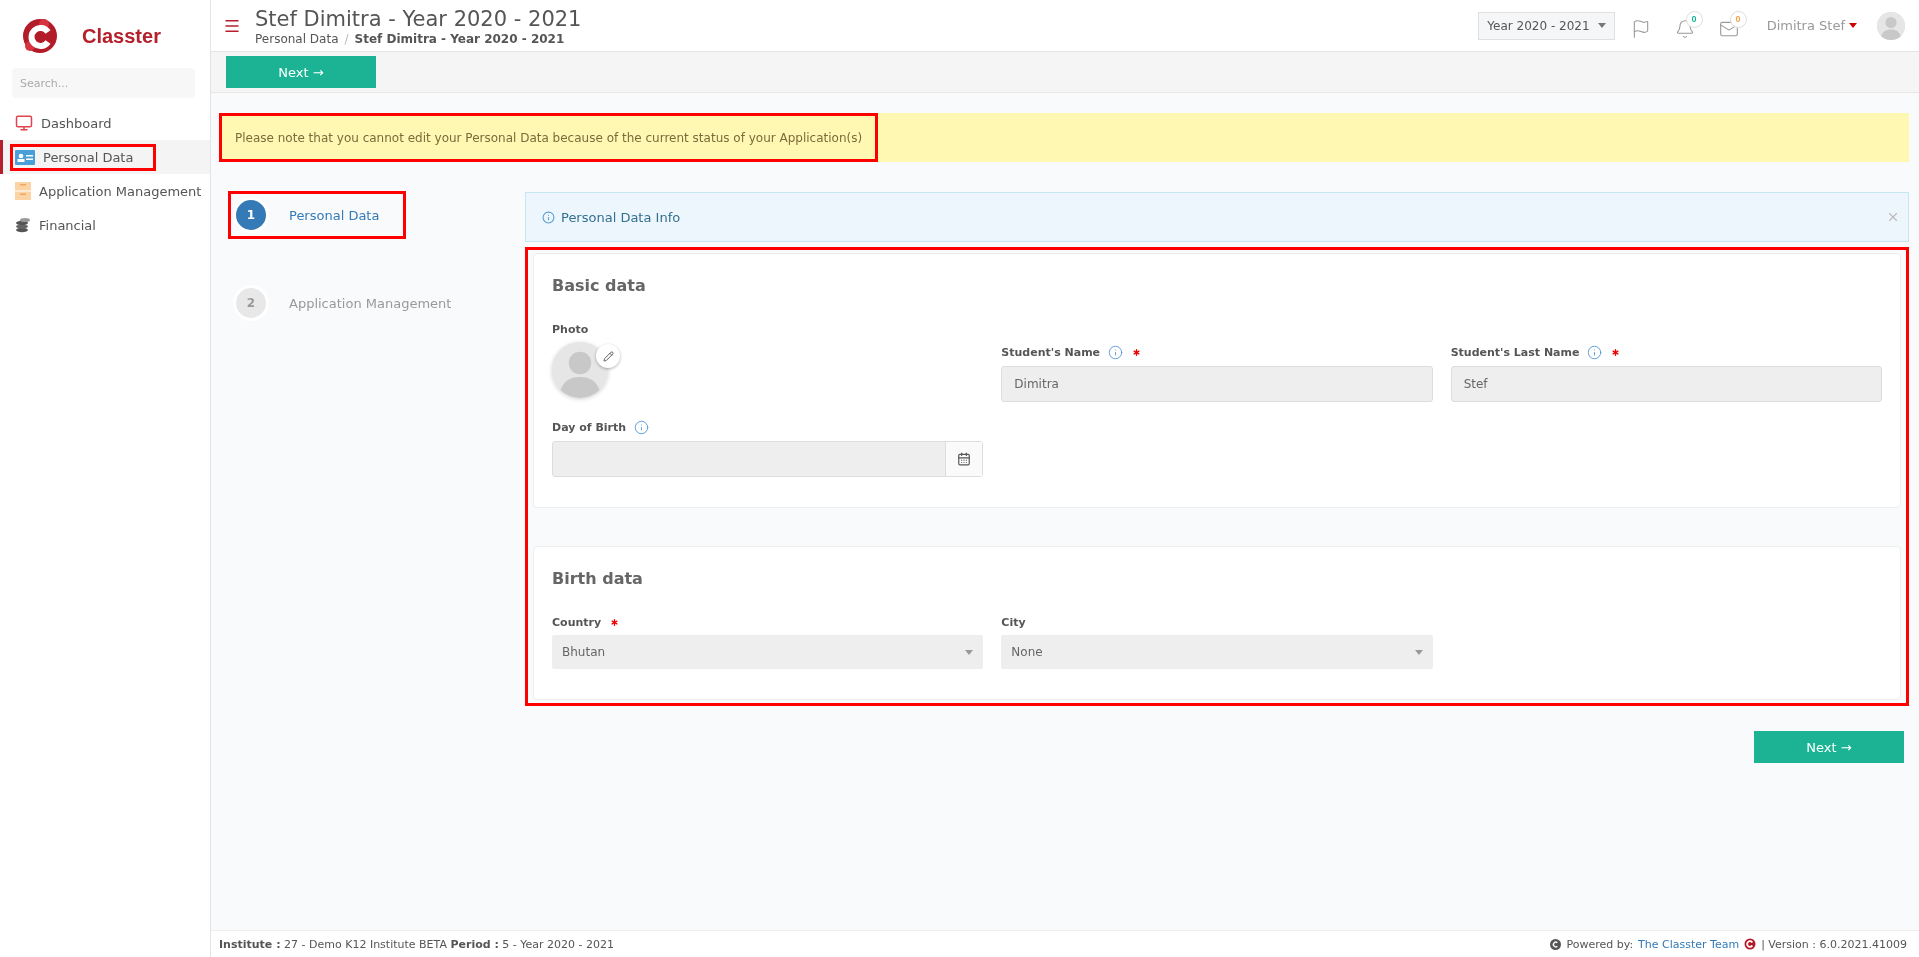  I want to click on notifications-button: 0, so click(1687, 25).